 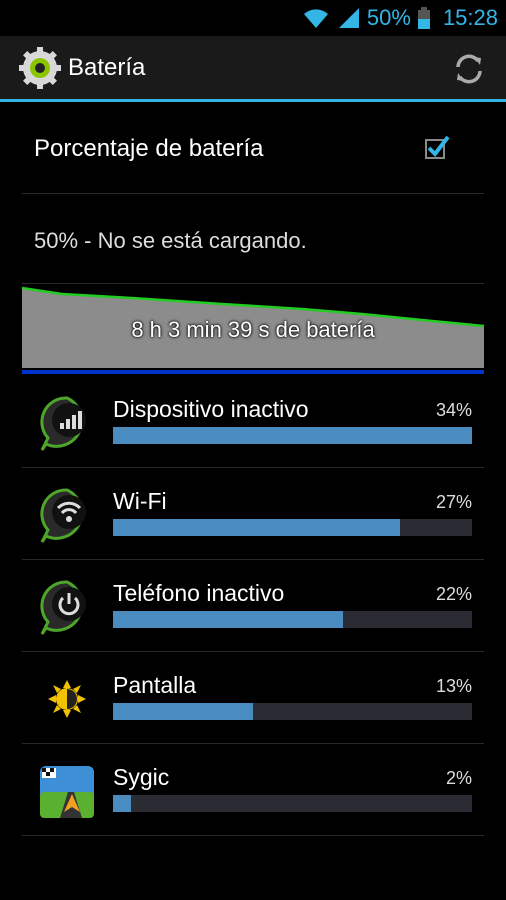 I want to click on clock: 15:28, so click(x=470, y=17).